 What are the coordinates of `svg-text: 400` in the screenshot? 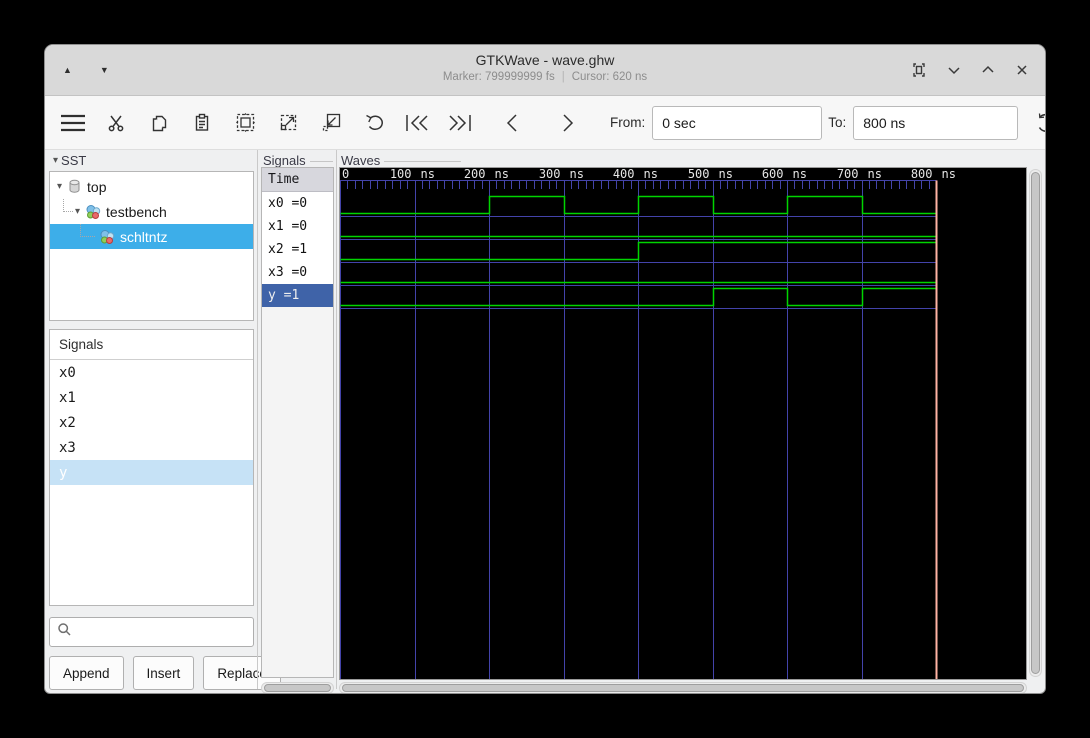 It's located at (624, 174).